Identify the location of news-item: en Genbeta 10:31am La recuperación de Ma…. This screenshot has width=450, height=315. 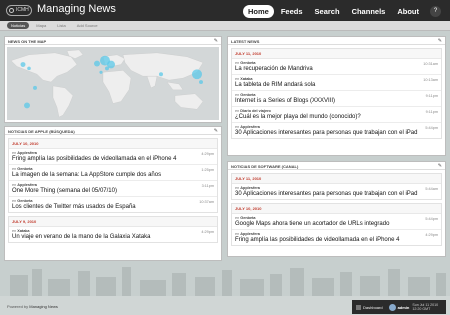
(336, 67).